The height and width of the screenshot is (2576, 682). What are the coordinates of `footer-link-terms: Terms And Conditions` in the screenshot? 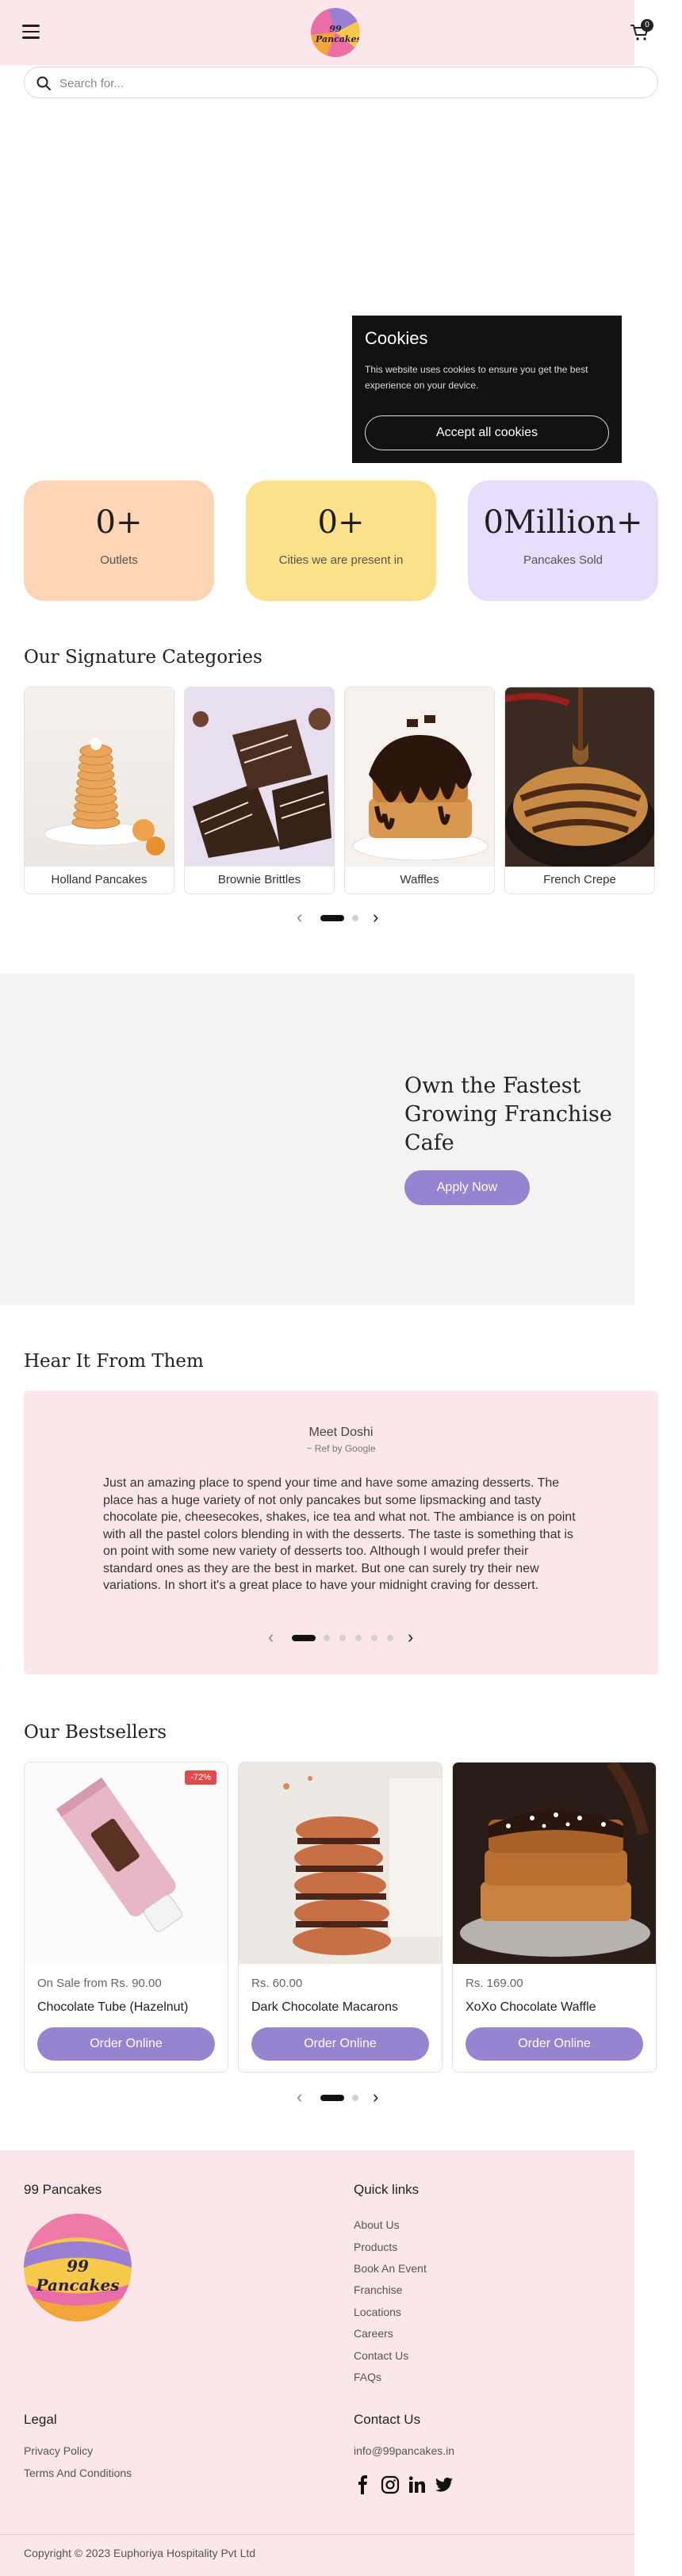 It's located at (78, 2473).